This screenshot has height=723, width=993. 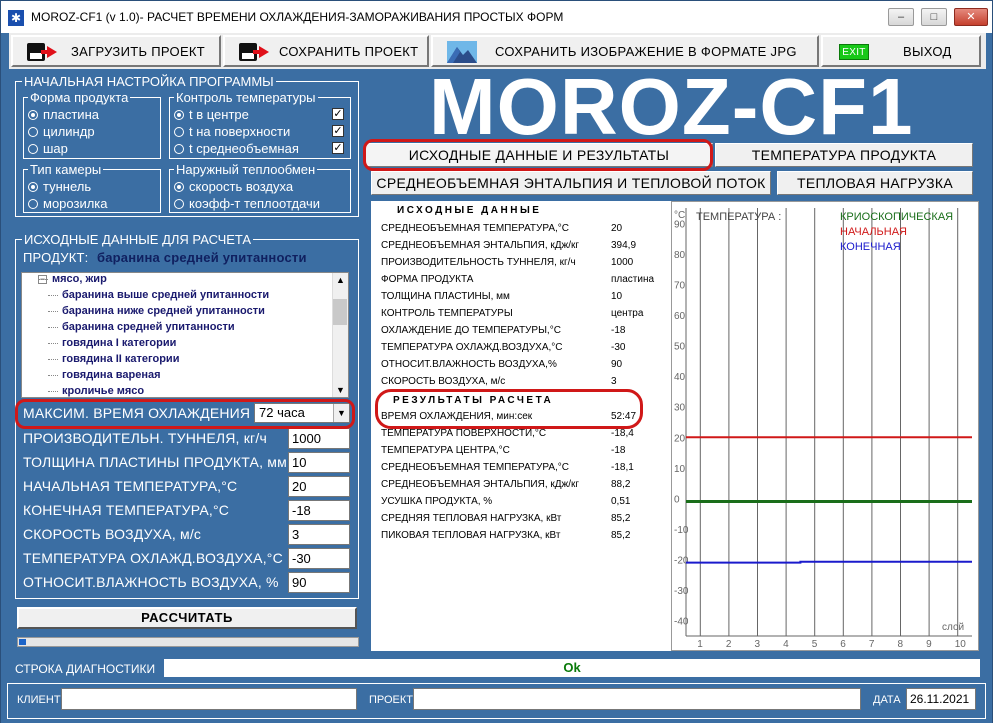 What do you see at coordinates (246, 97) in the screenshot?
I see `temp-control-title: Контроль температуры` at bounding box center [246, 97].